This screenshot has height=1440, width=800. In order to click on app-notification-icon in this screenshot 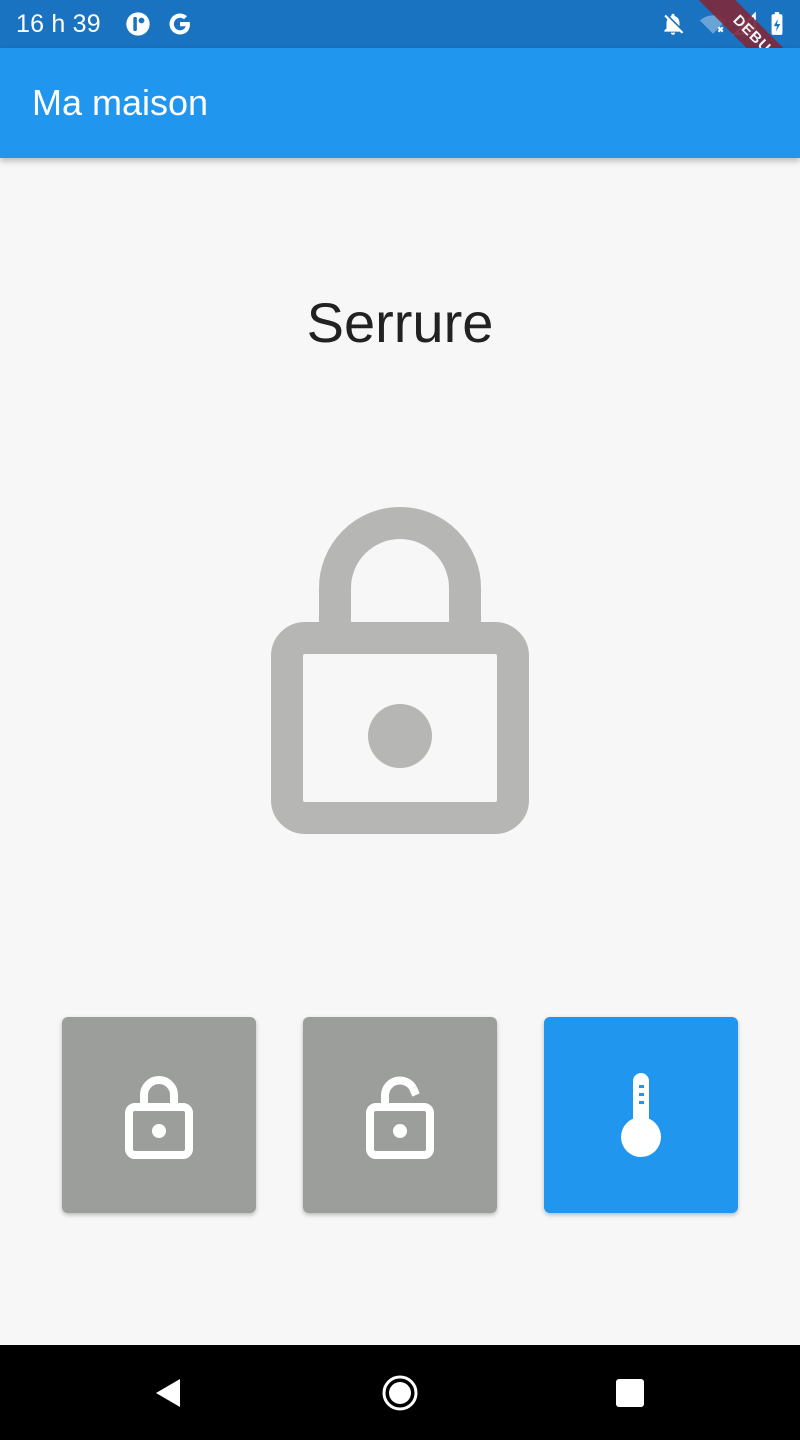, I will do `click(138, 24)`.